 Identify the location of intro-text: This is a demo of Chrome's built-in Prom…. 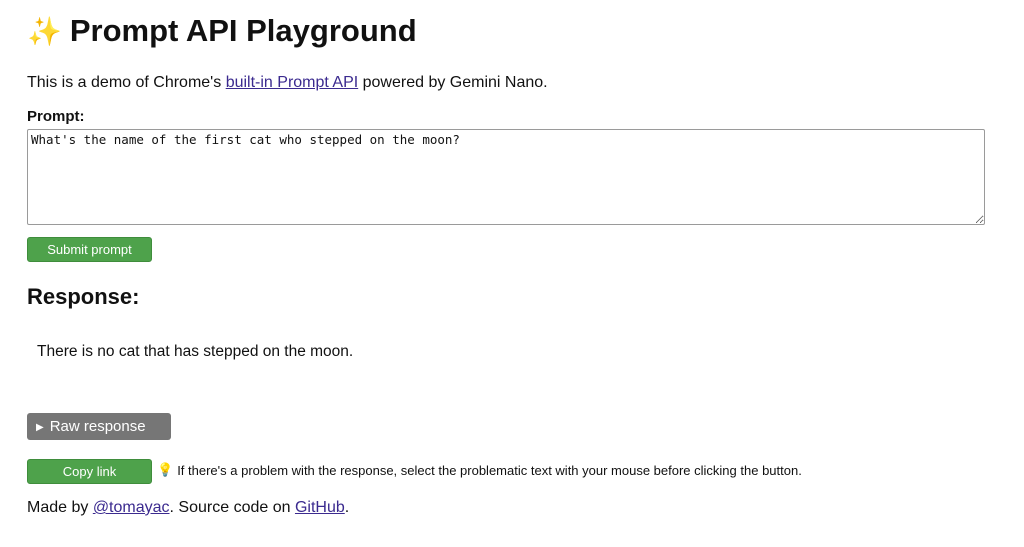
(287, 83).